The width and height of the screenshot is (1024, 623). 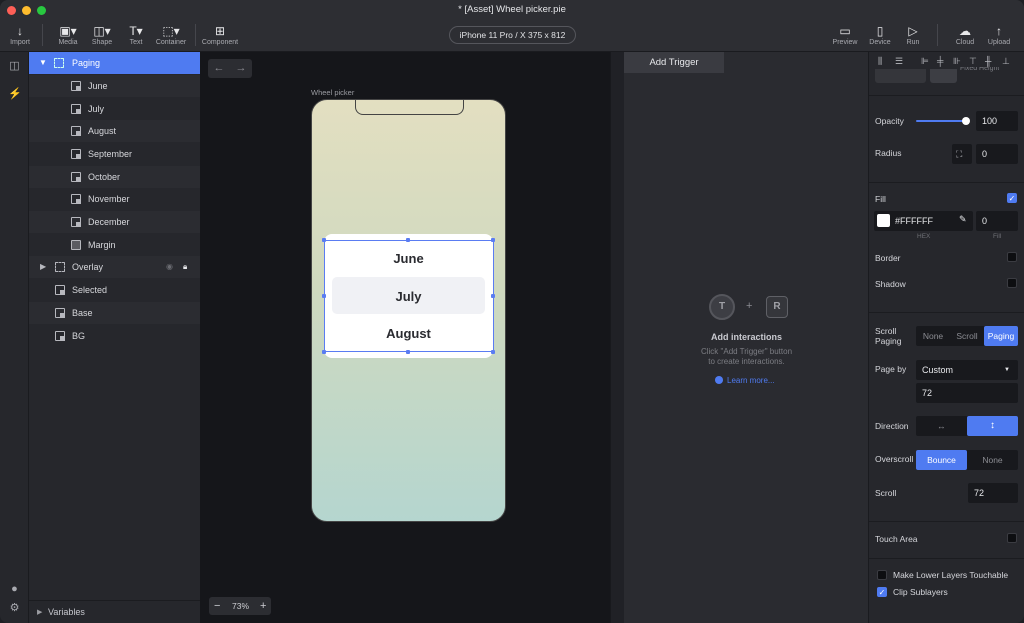 I want to click on account-icon: ●, so click(x=14, y=589).